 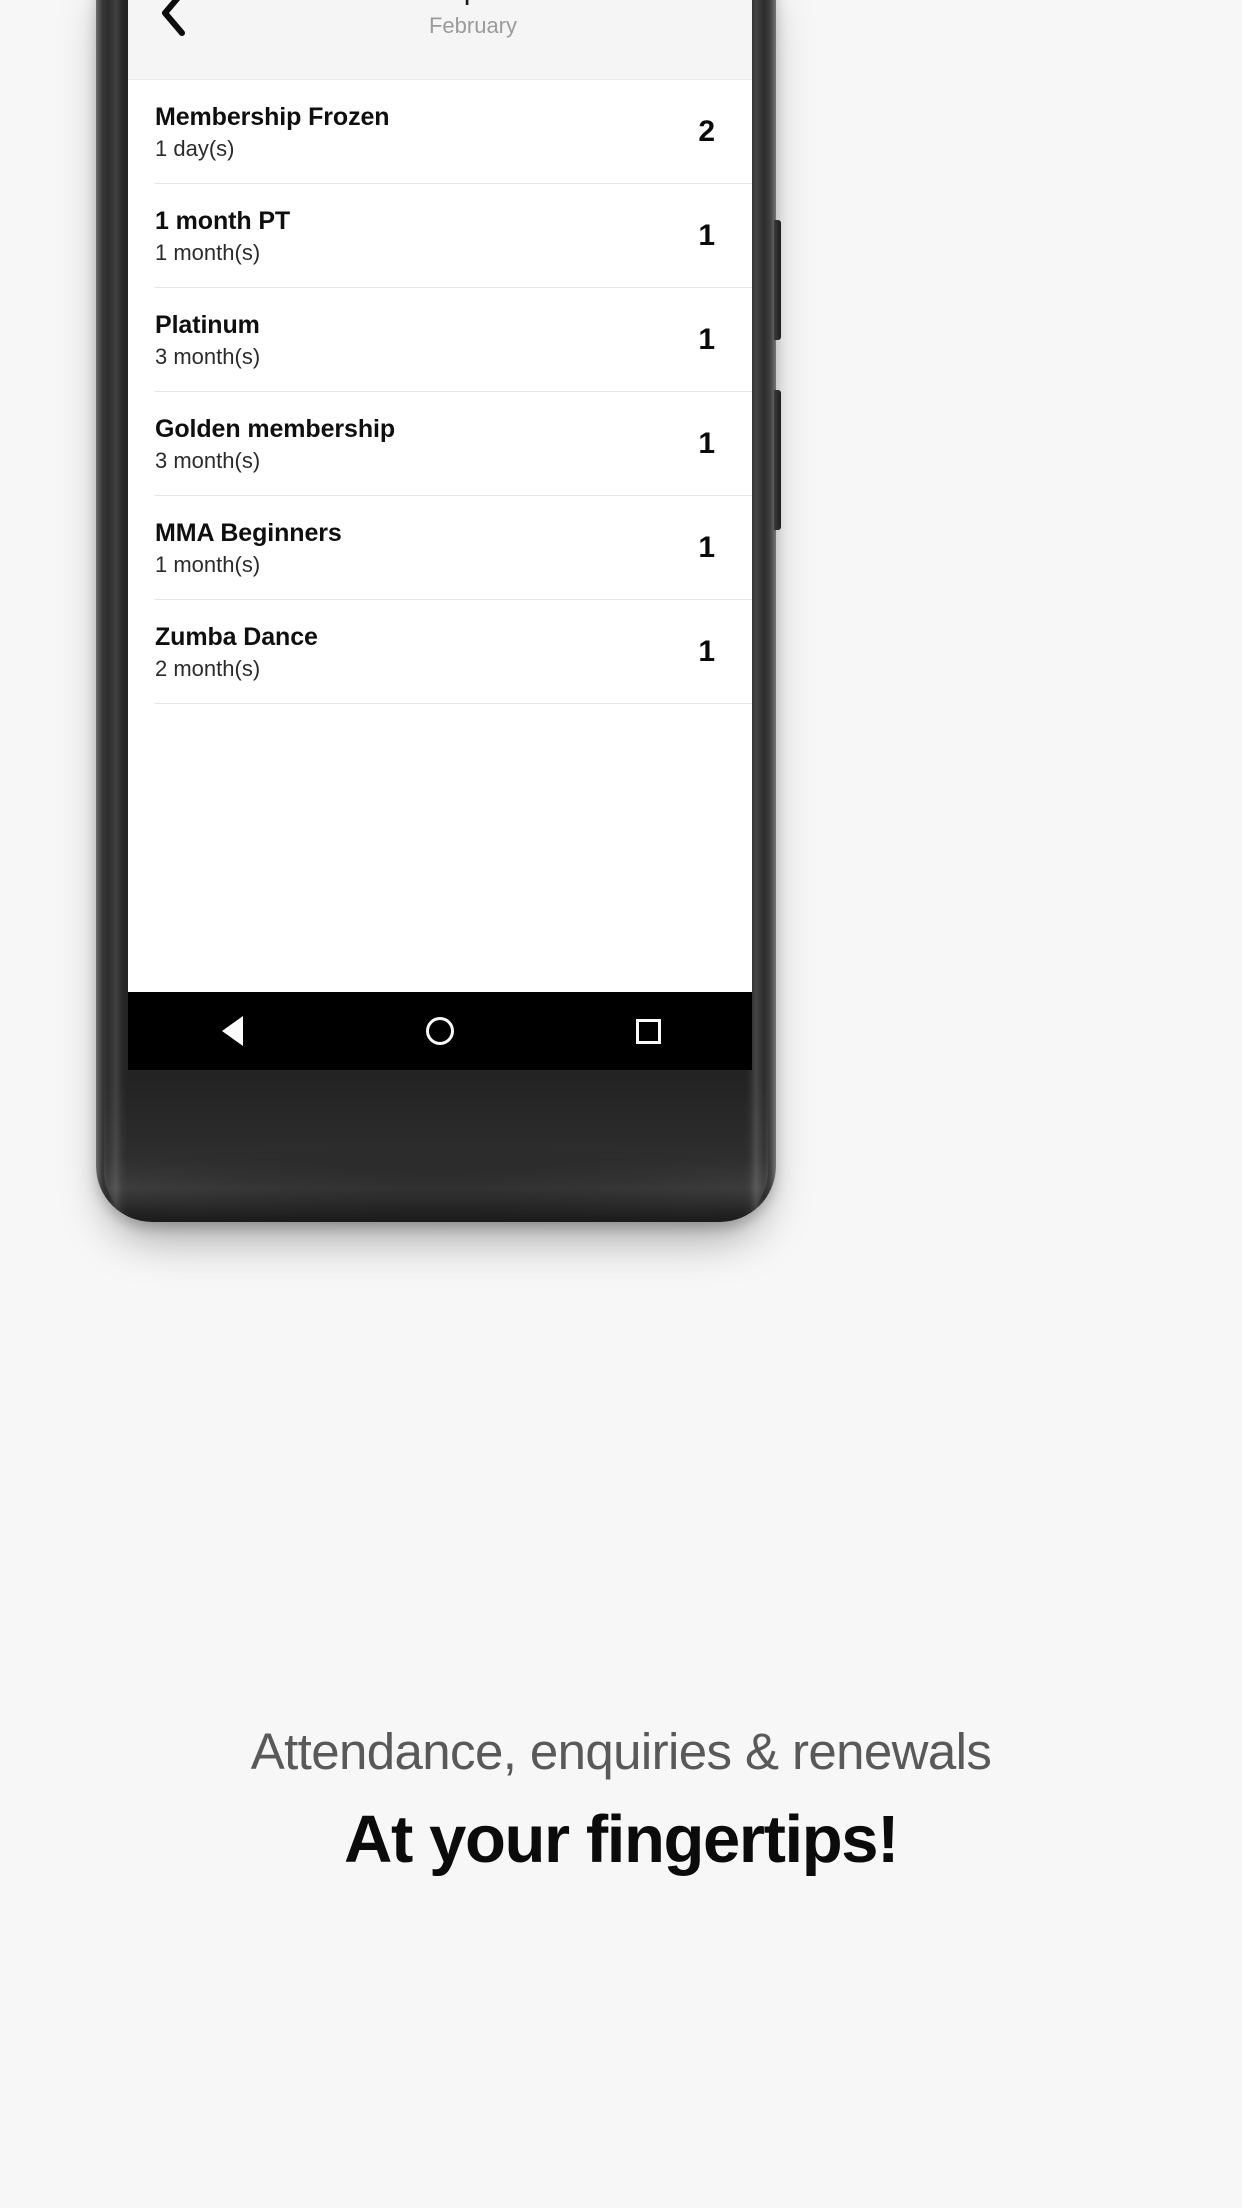 I want to click on nav-back-button, so click(x=232, y=1031).